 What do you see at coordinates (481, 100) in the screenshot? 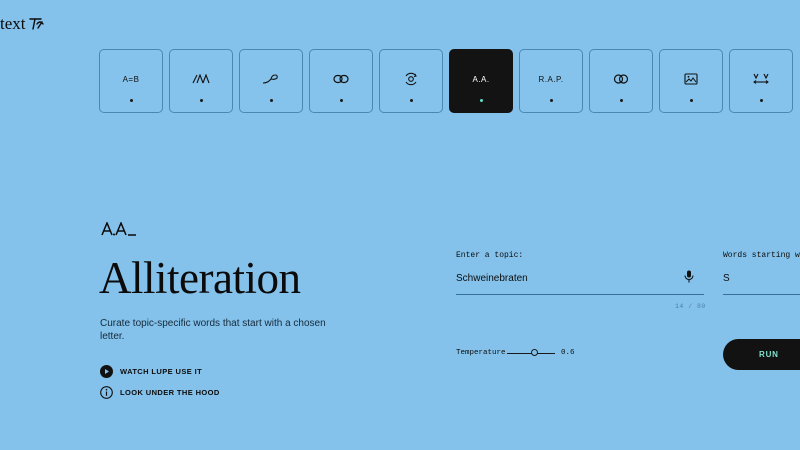
I see `tool-indicator-dot-active` at bounding box center [481, 100].